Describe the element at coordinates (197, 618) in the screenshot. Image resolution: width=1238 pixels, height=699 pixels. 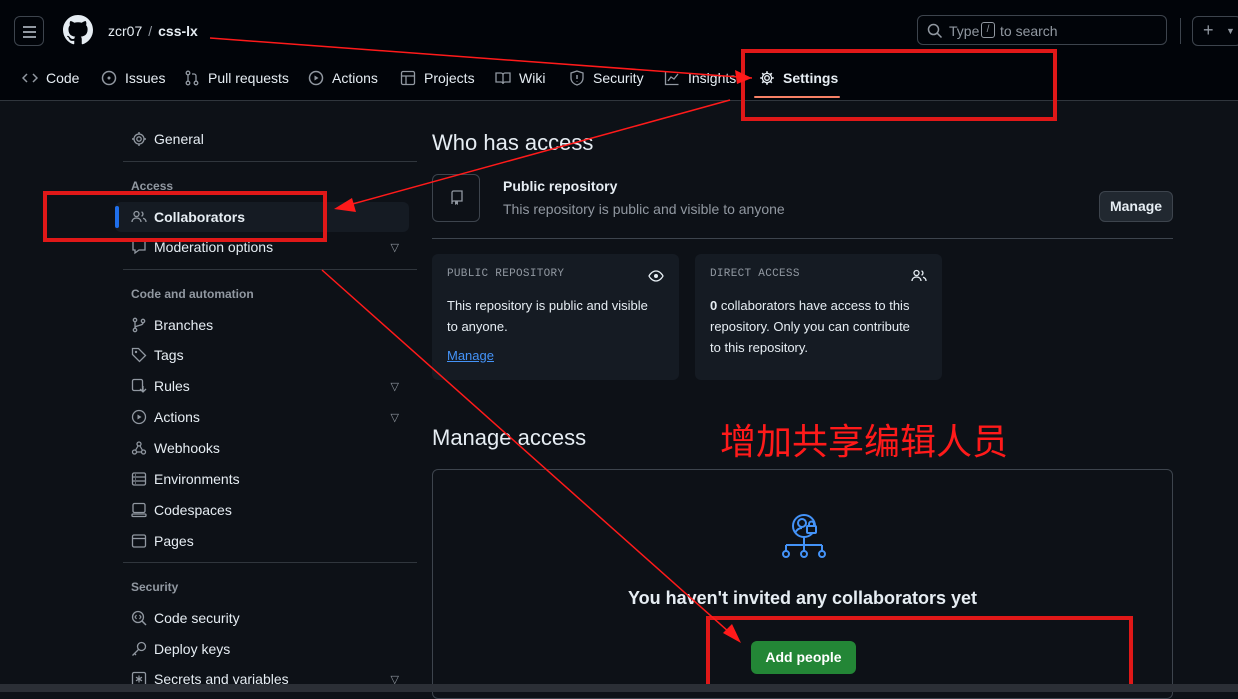
I see `sidebar-item-label: Code security` at that location.